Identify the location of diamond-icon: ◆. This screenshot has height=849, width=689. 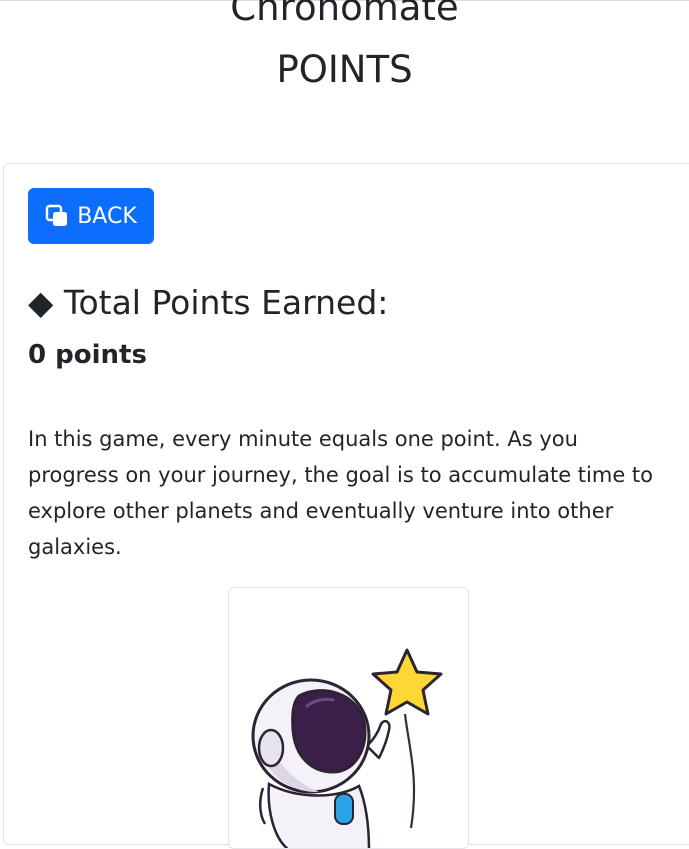
(41, 302).